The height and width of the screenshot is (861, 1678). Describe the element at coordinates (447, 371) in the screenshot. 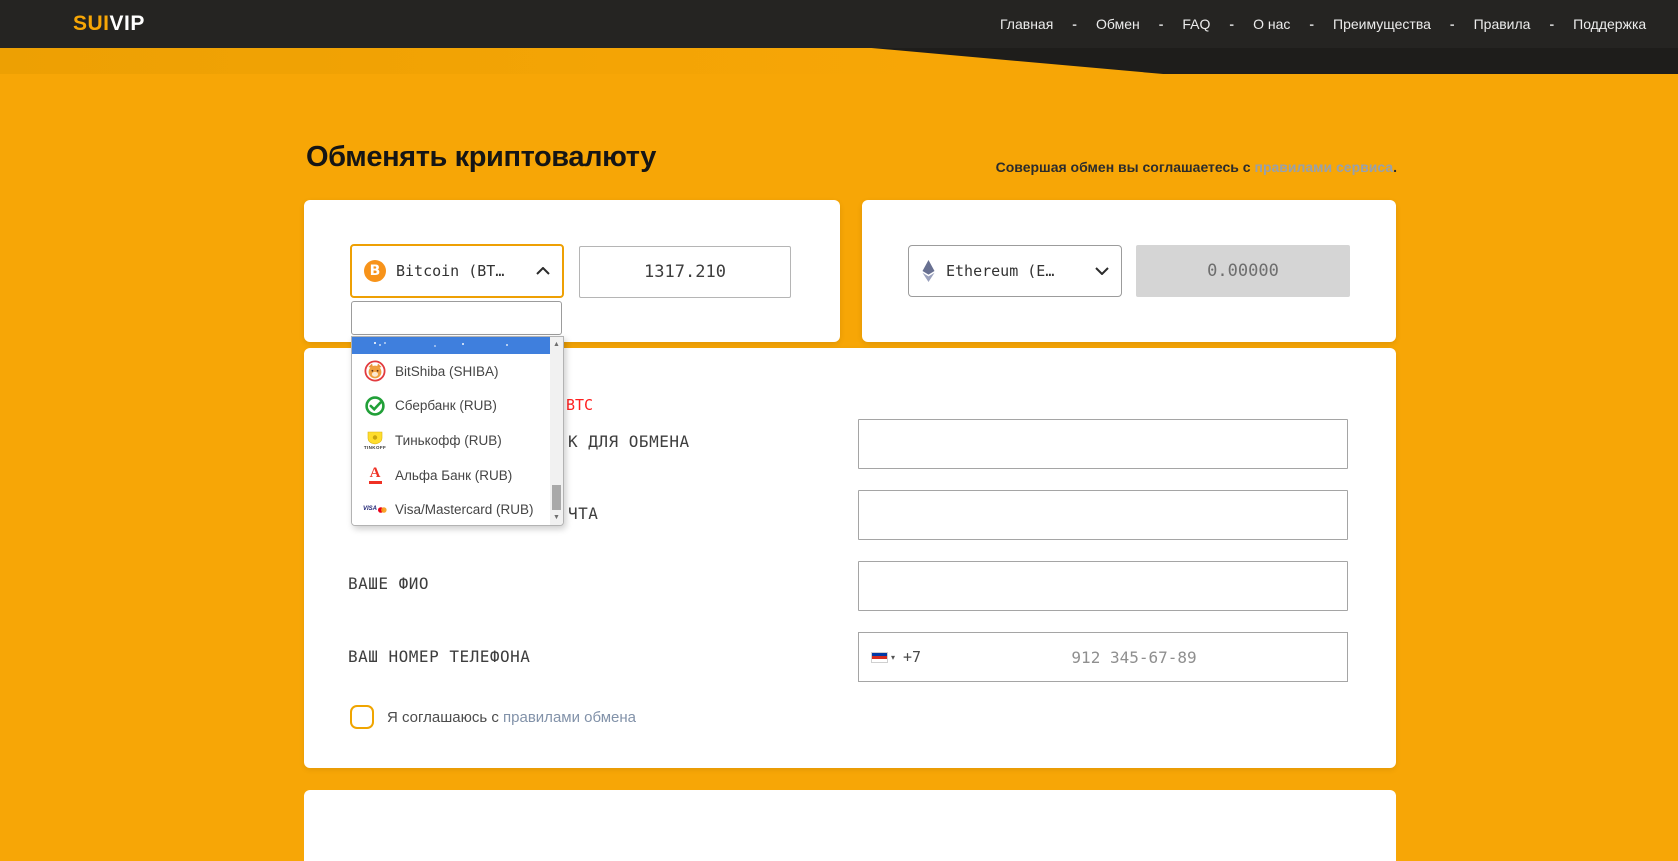

I see `currency-option-label: BitShiba (SHIBA)` at that location.